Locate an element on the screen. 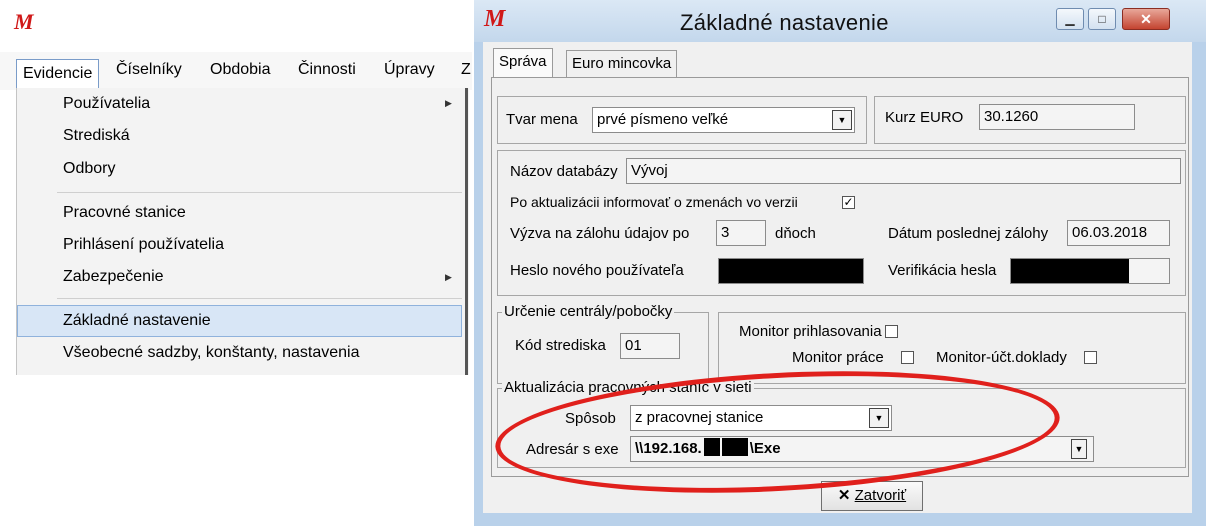 This screenshot has height=526, width=1206. zatvorit-button: ✕ Zatvoriť is located at coordinates (872, 496).